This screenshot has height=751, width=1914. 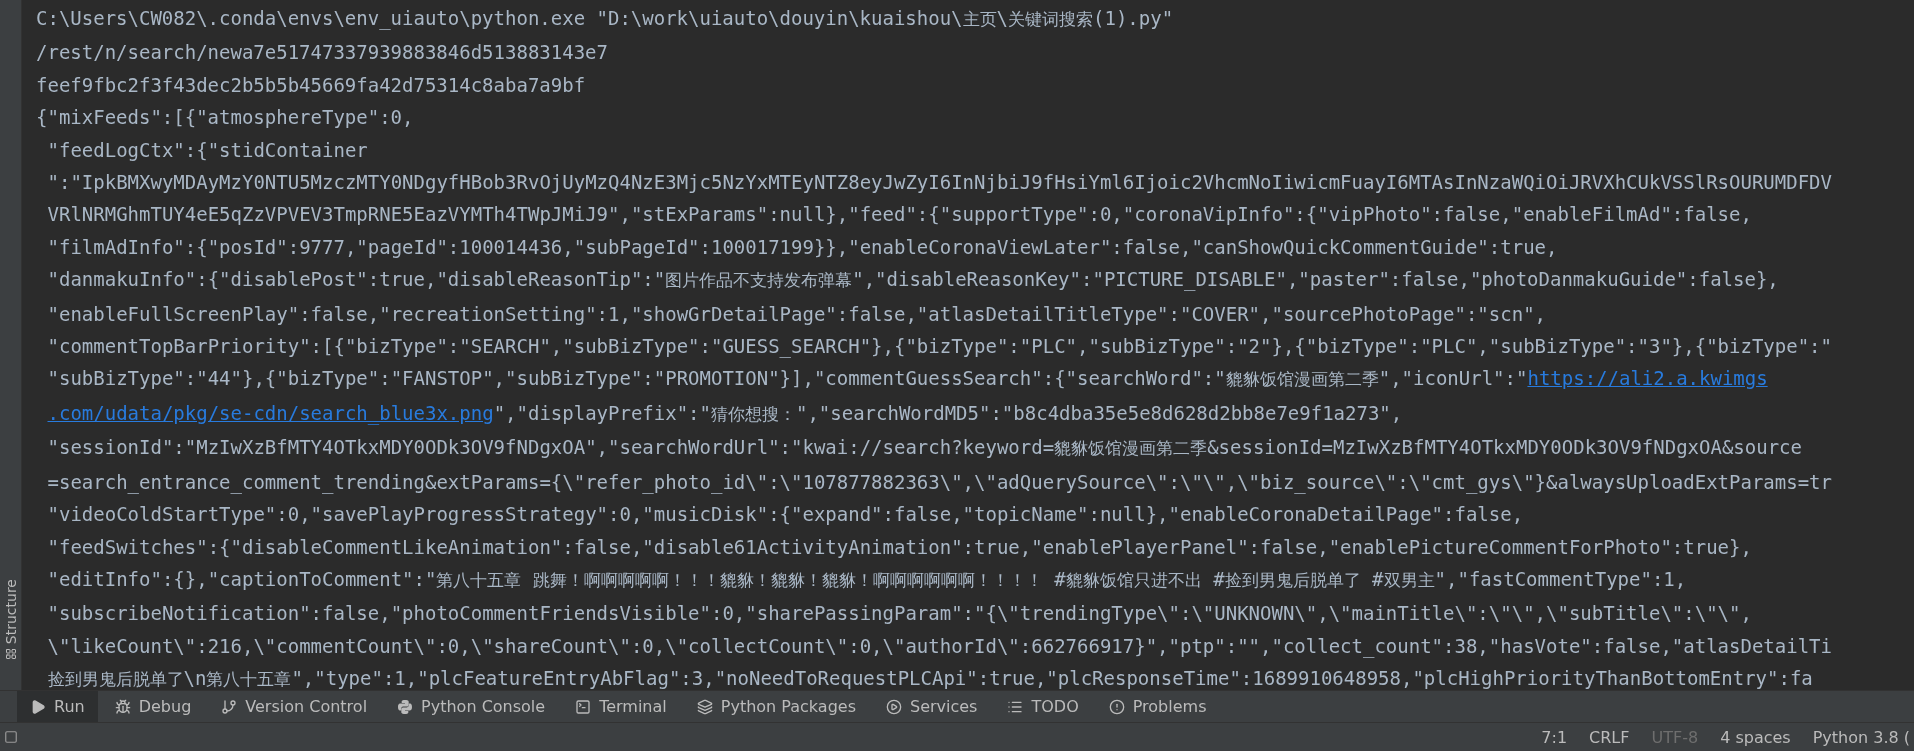 What do you see at coordinates (10, 654) in the screenshot?
I see `grid-icon` at bounding box center [10, 654].